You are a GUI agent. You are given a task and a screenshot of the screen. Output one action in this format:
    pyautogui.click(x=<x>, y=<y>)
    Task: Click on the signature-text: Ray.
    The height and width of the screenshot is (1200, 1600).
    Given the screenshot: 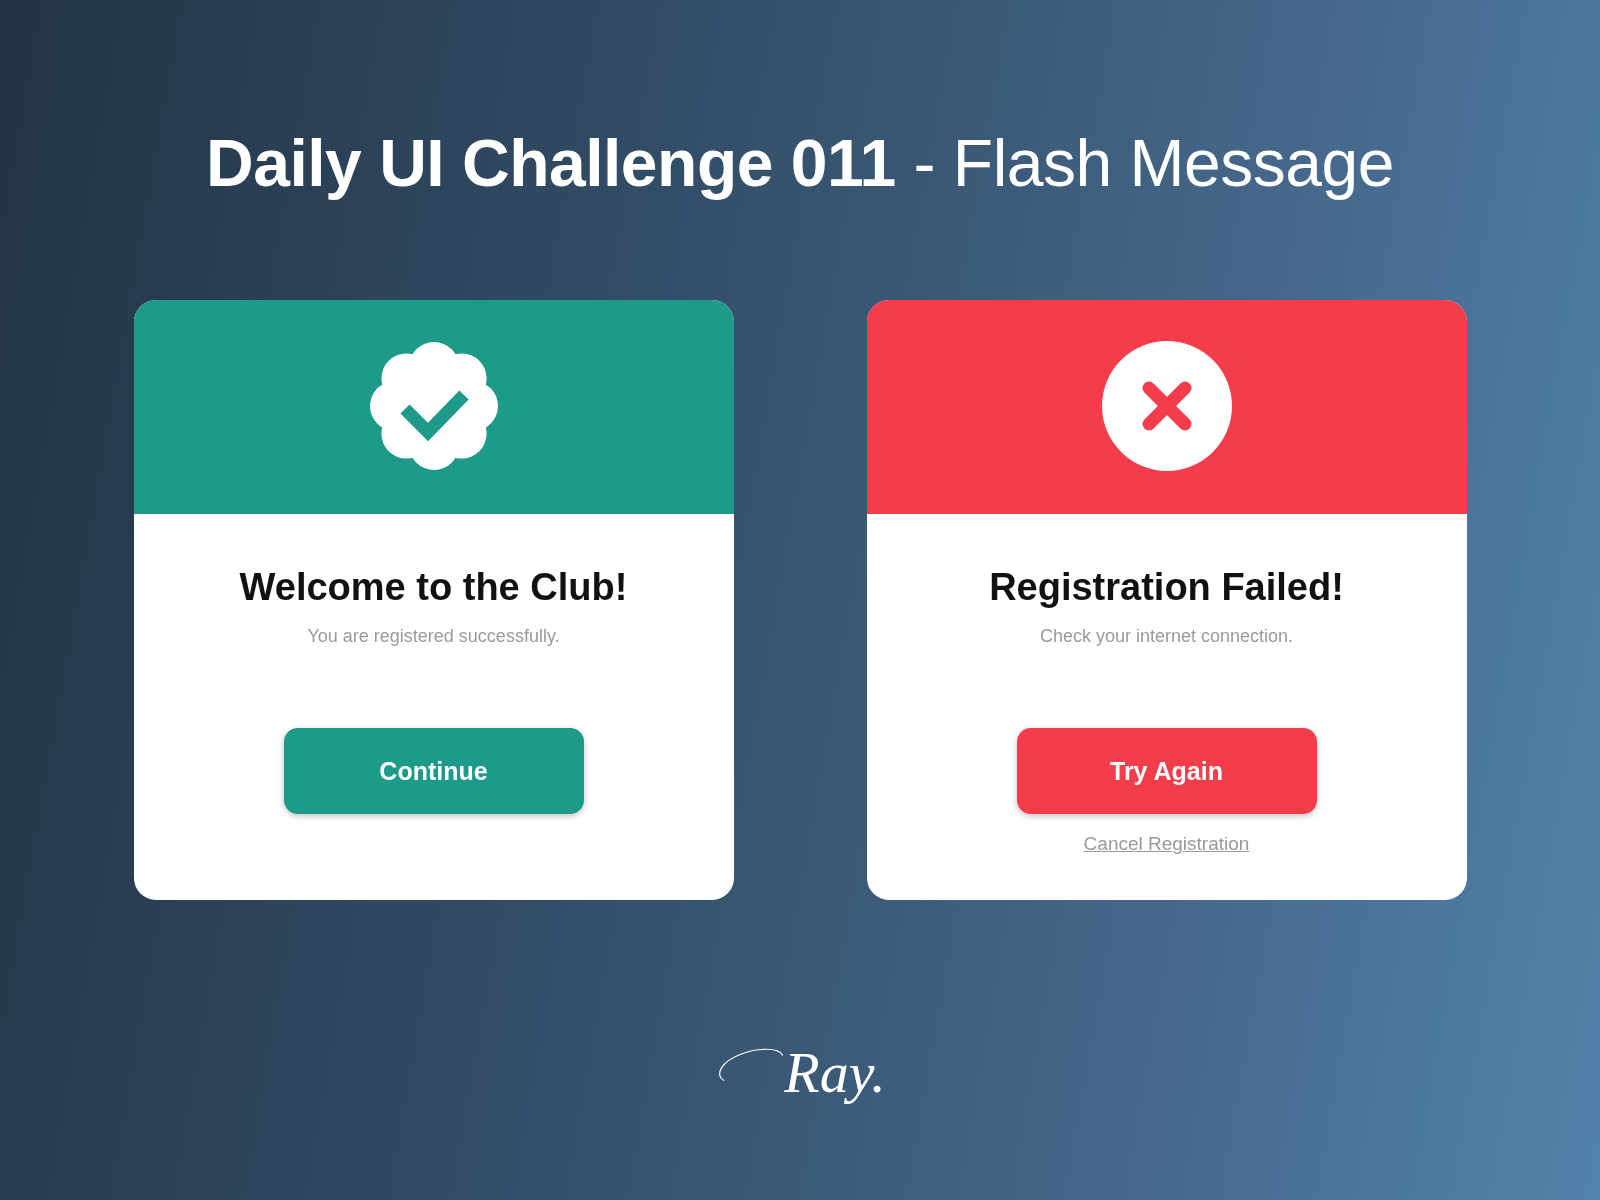 What is the action you would take?
    pyautogui.click(x=835, y=1073)
    